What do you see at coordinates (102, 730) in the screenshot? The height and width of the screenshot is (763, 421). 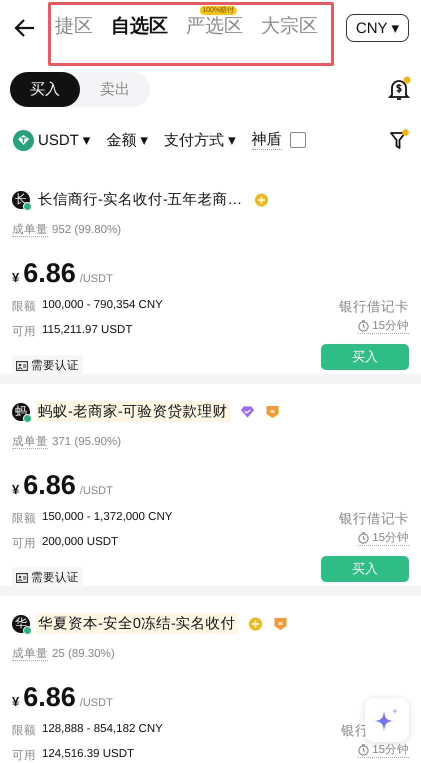 I see `limit-value: 128,888 - 854,182 CNY` at bounding box center [102, 730].